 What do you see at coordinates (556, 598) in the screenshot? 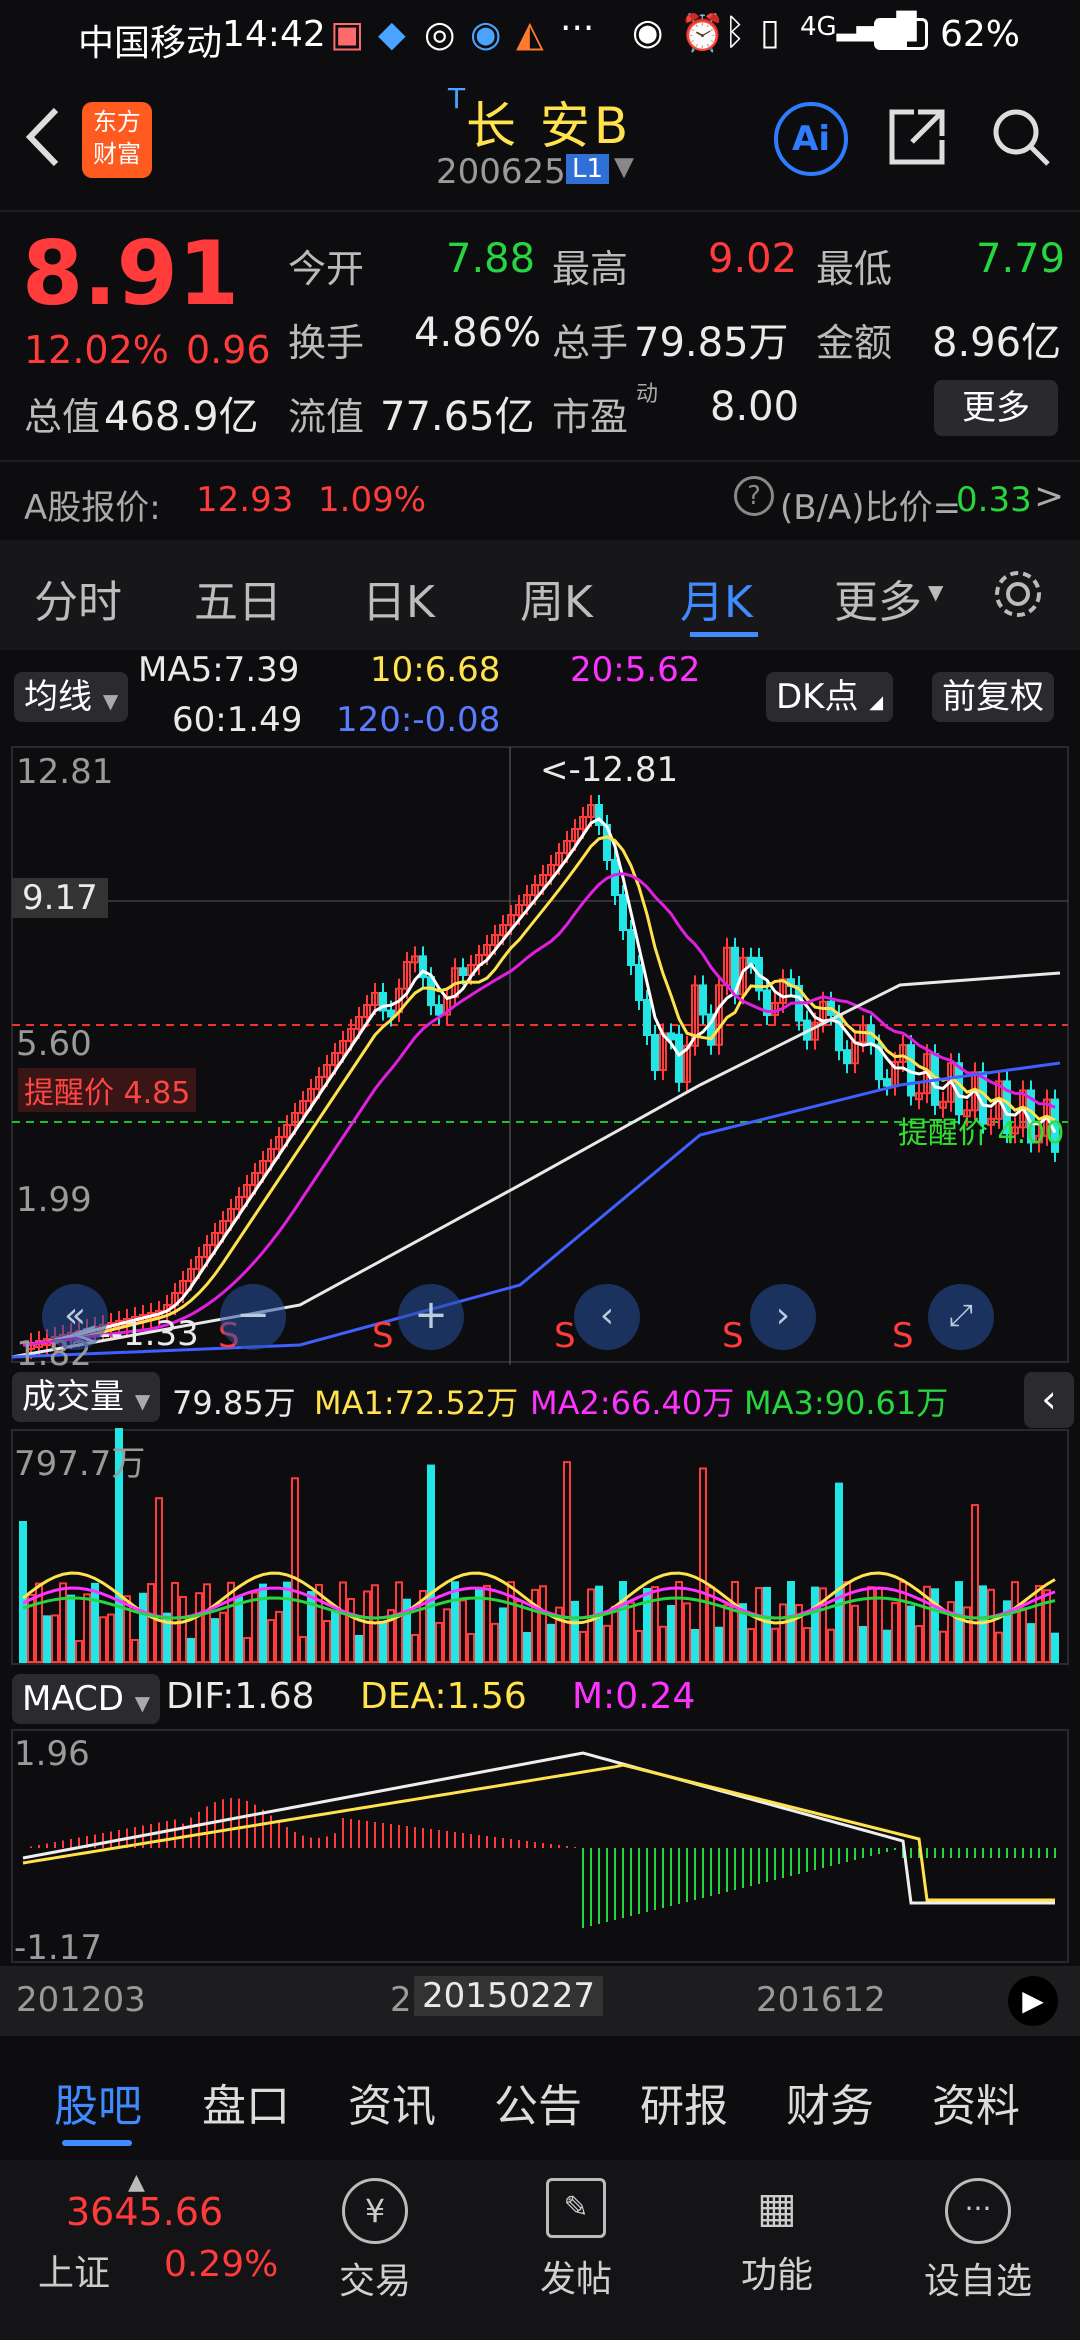
I see `tab-weekly-k: 周K` at bounding box center [556, 598].